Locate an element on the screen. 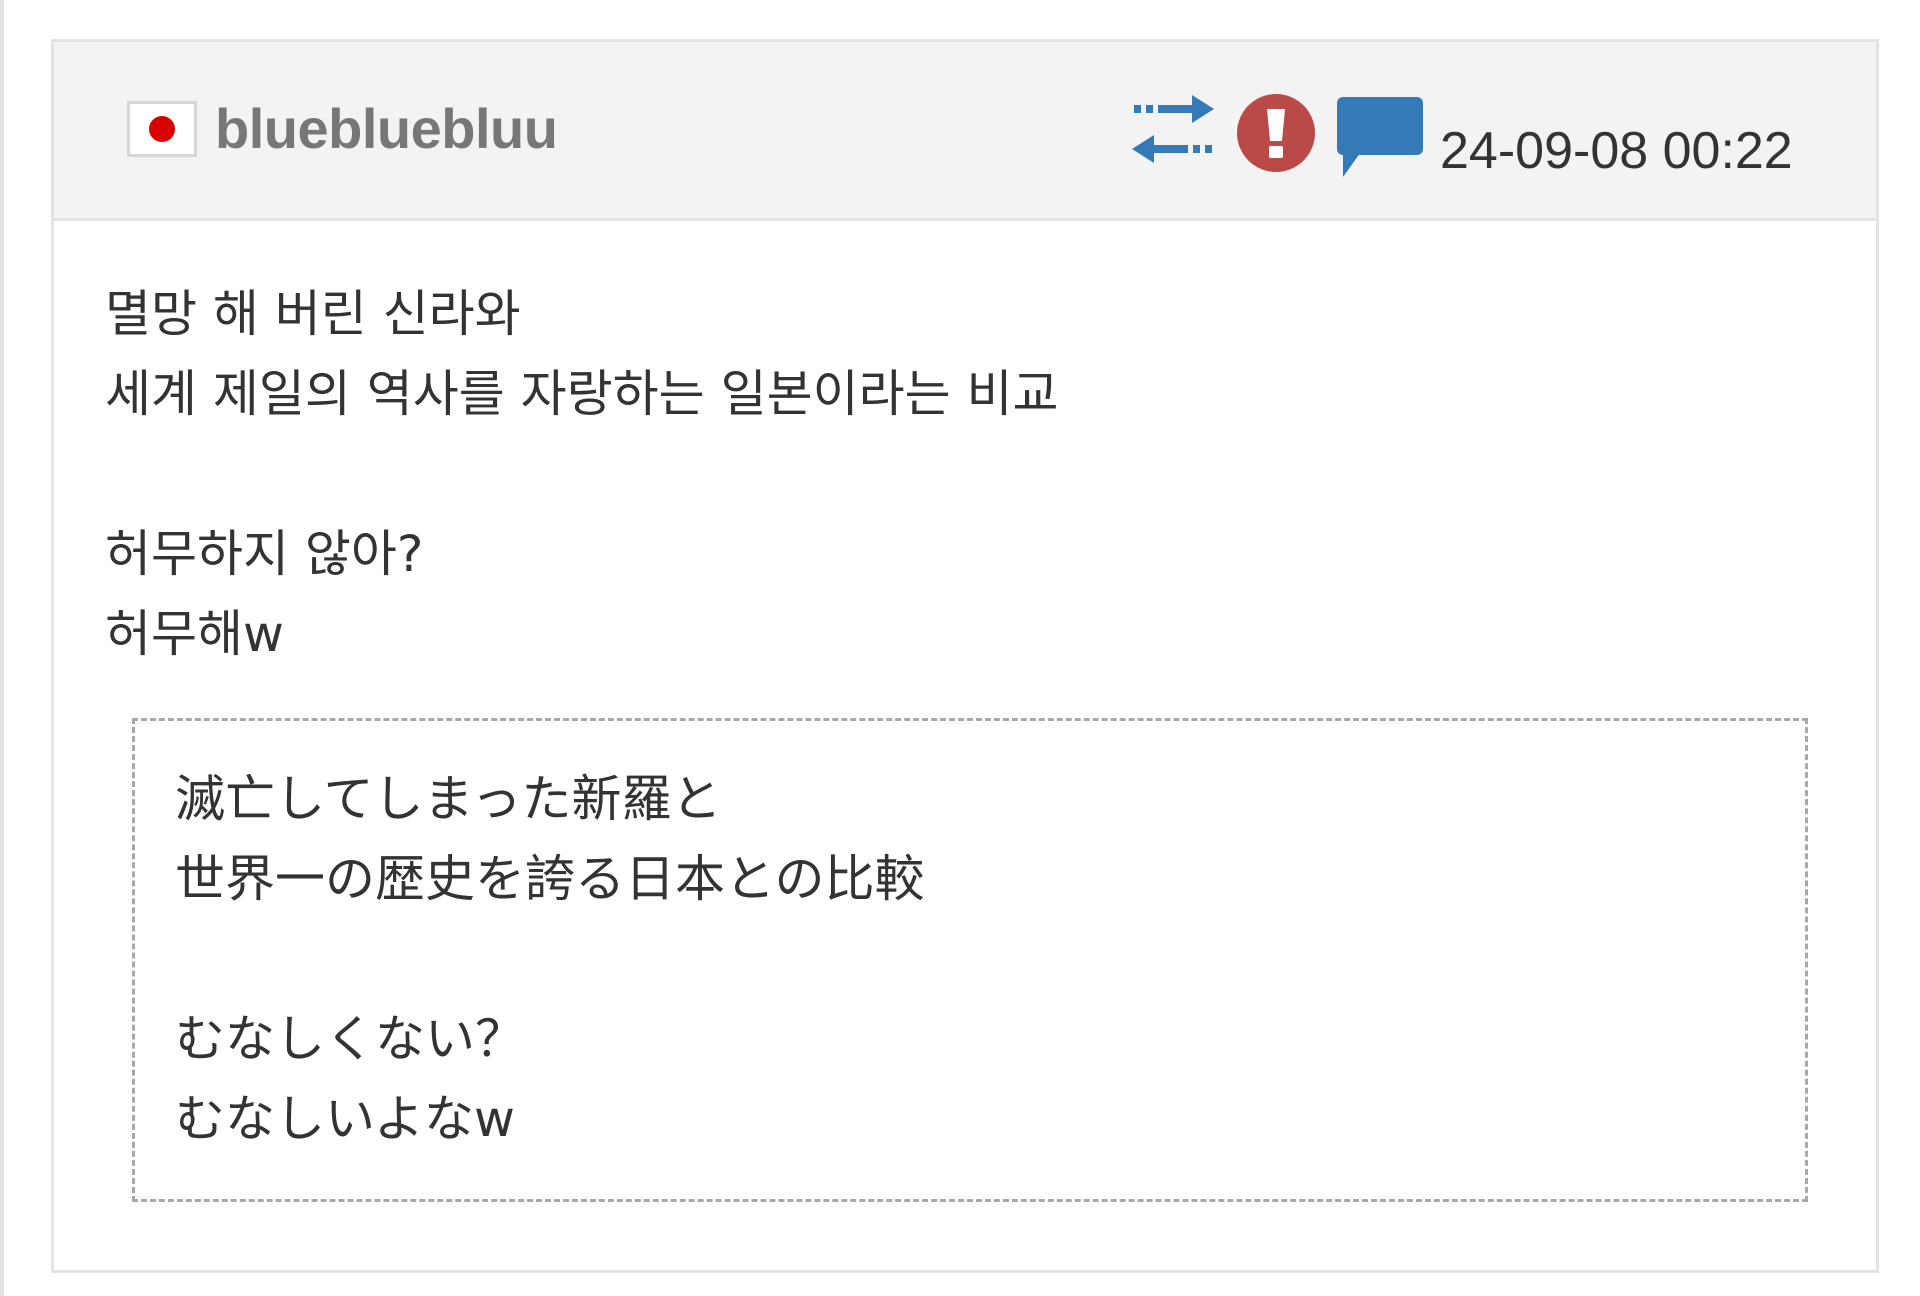 The height and width of the screenshot is (1296, 1920). speech-bubble-icon is located at coordinates (1381, 137).